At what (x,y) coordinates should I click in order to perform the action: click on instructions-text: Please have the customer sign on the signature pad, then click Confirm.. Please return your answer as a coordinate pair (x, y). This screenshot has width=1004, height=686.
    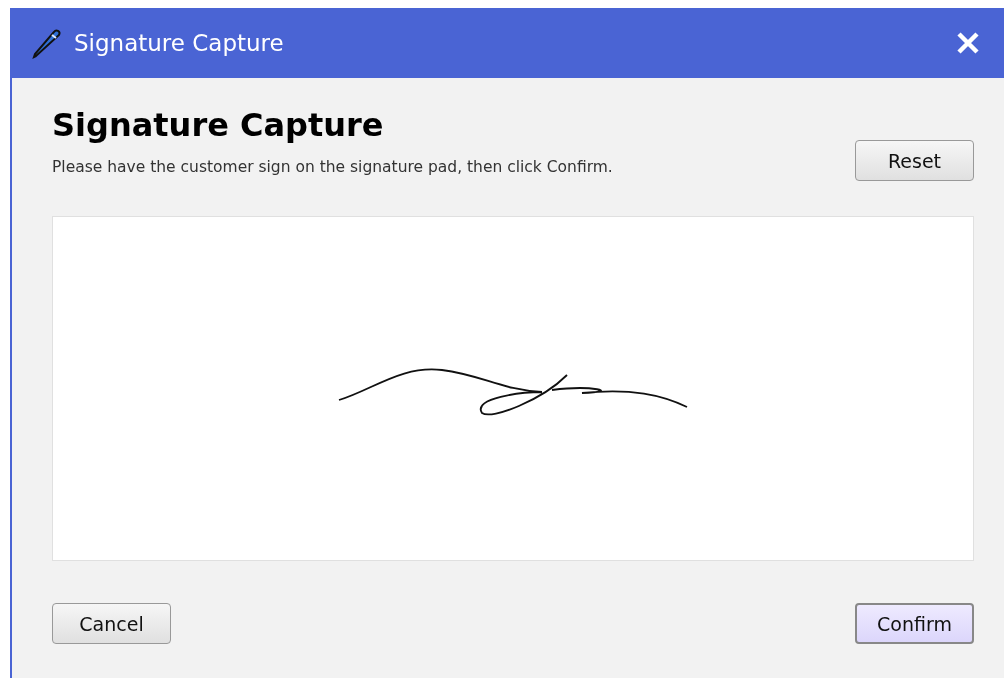
    Looking at the image, I should click on (332, 167).